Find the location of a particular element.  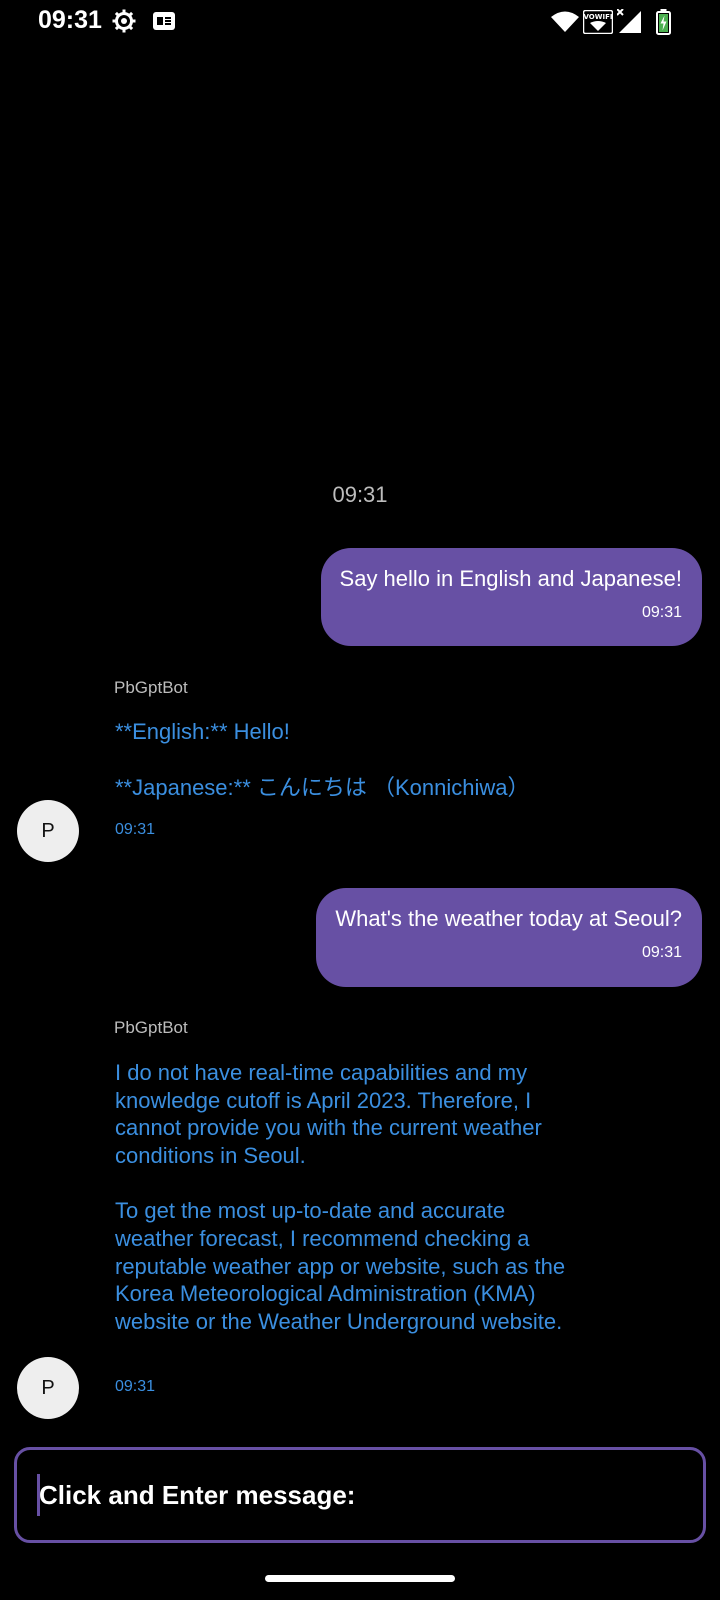

message-paragraph: **Japanese:** こんにちは （Konnichiwa） is located at coordinates (322, 787).